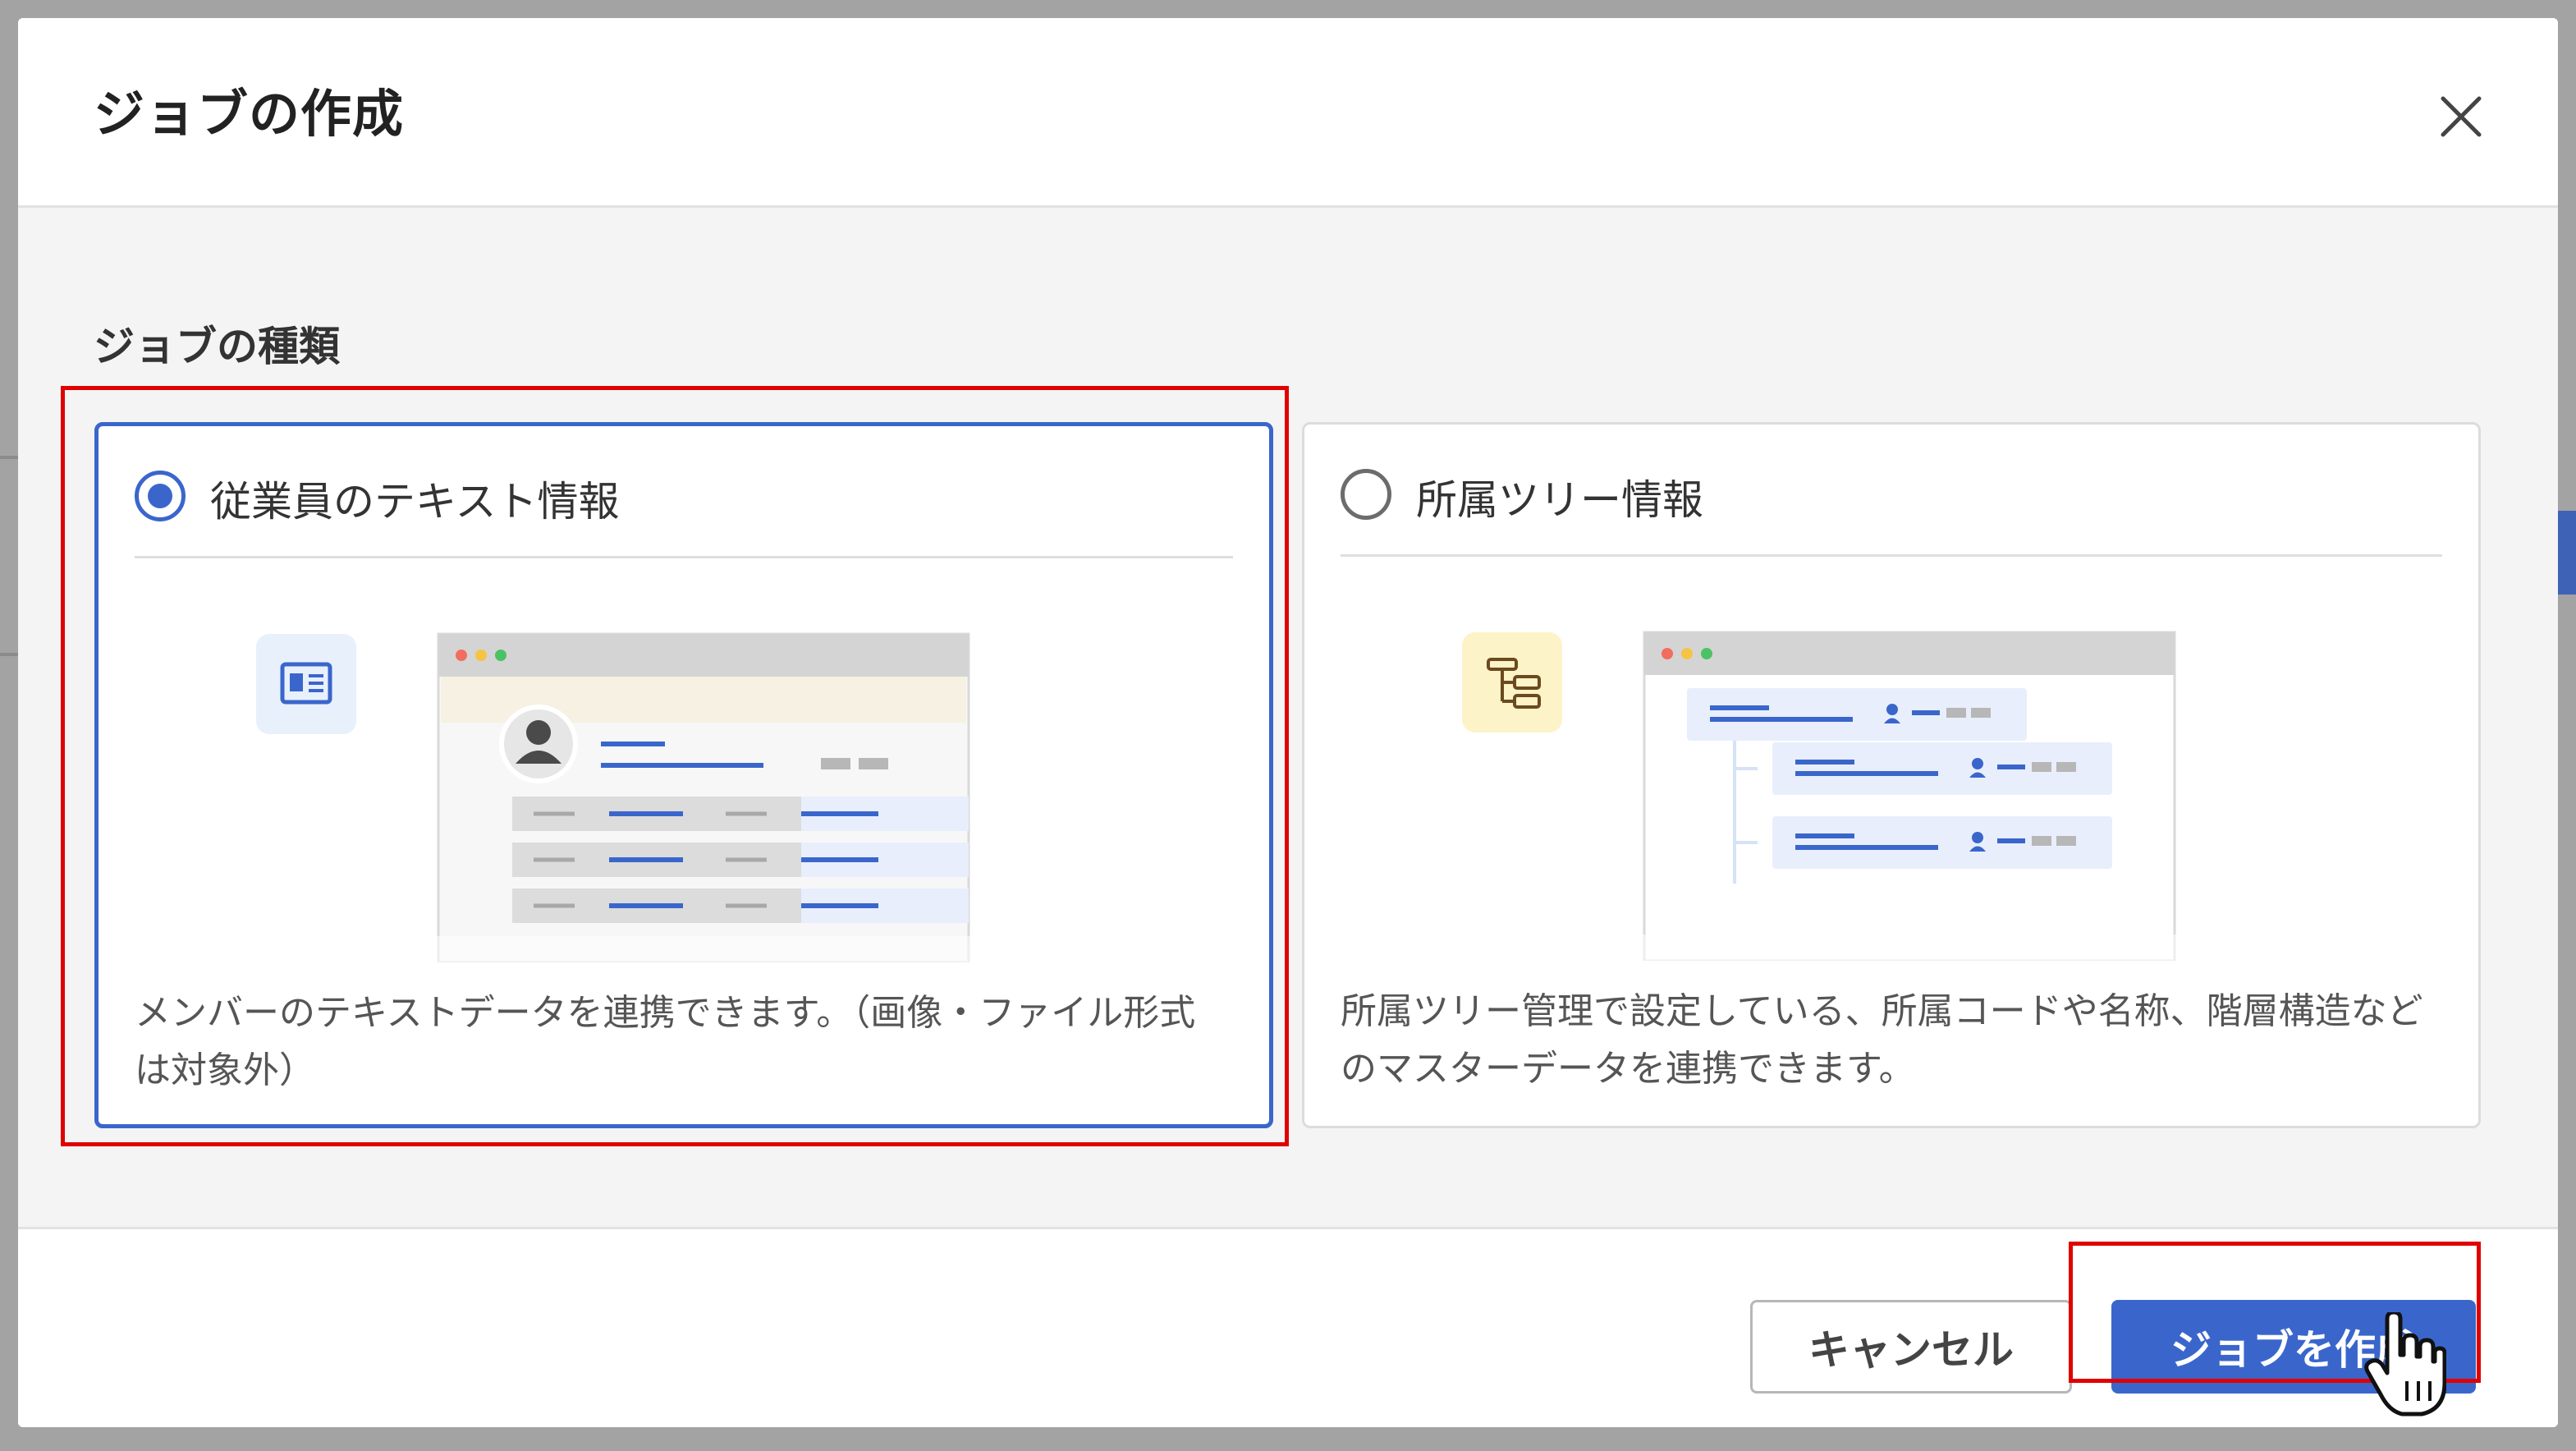 The image size is (2576, 1451). I want to click on org-tree-illustration, so click(1891, 759).